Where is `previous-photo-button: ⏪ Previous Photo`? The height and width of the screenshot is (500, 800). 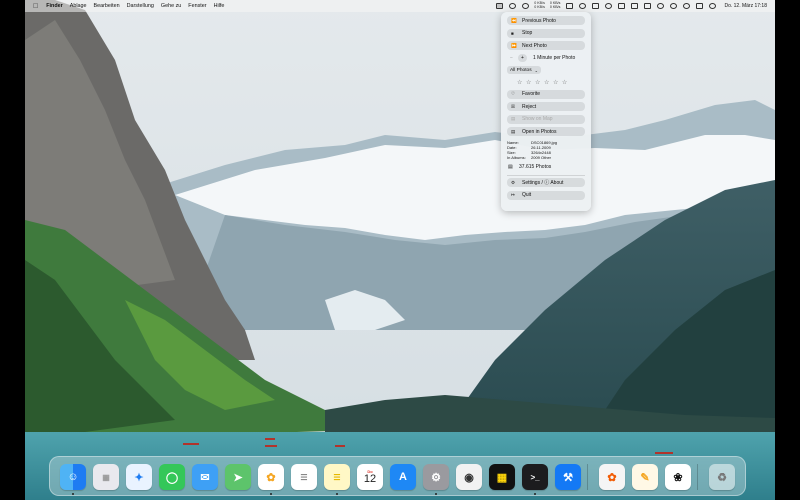
previous-photo-button: ⏪ Previous Photo is located at coordinates (546, 20).